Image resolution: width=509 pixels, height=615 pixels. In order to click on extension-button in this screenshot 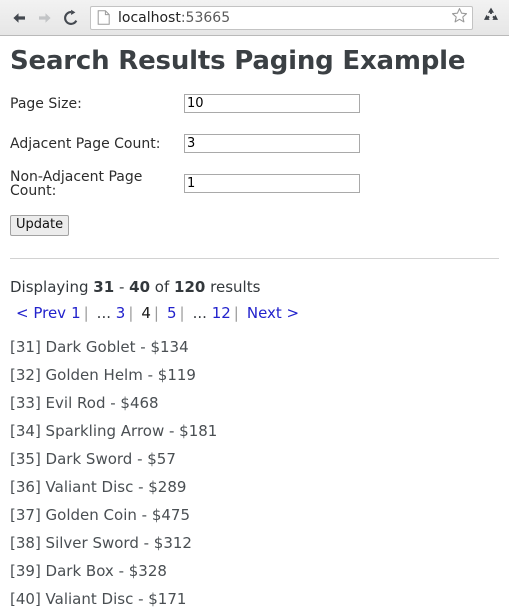, I will do `click(491, 18)`.